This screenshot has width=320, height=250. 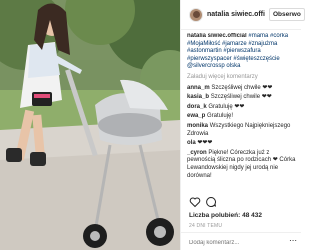 What do you see at coordinates (243, 78) in the screenshot?
I see `load-more-comments: Załaduj więcej komentarzy` at bounding box center [243, 78].